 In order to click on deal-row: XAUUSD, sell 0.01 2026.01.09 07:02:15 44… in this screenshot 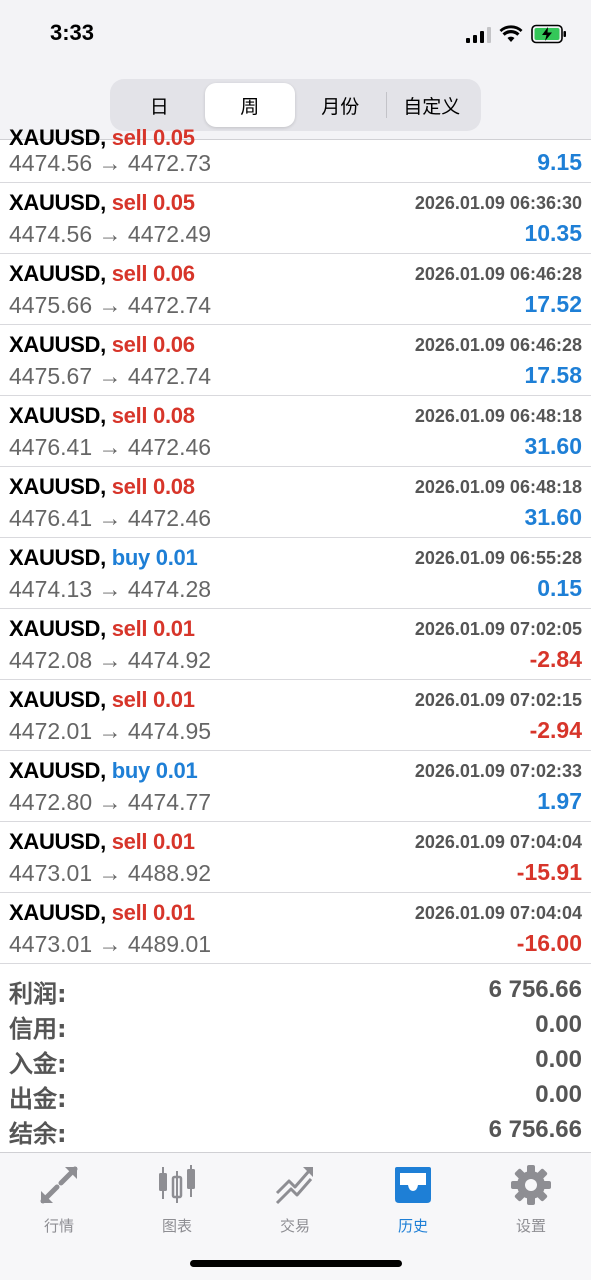, I will do `click(295, 715)`.